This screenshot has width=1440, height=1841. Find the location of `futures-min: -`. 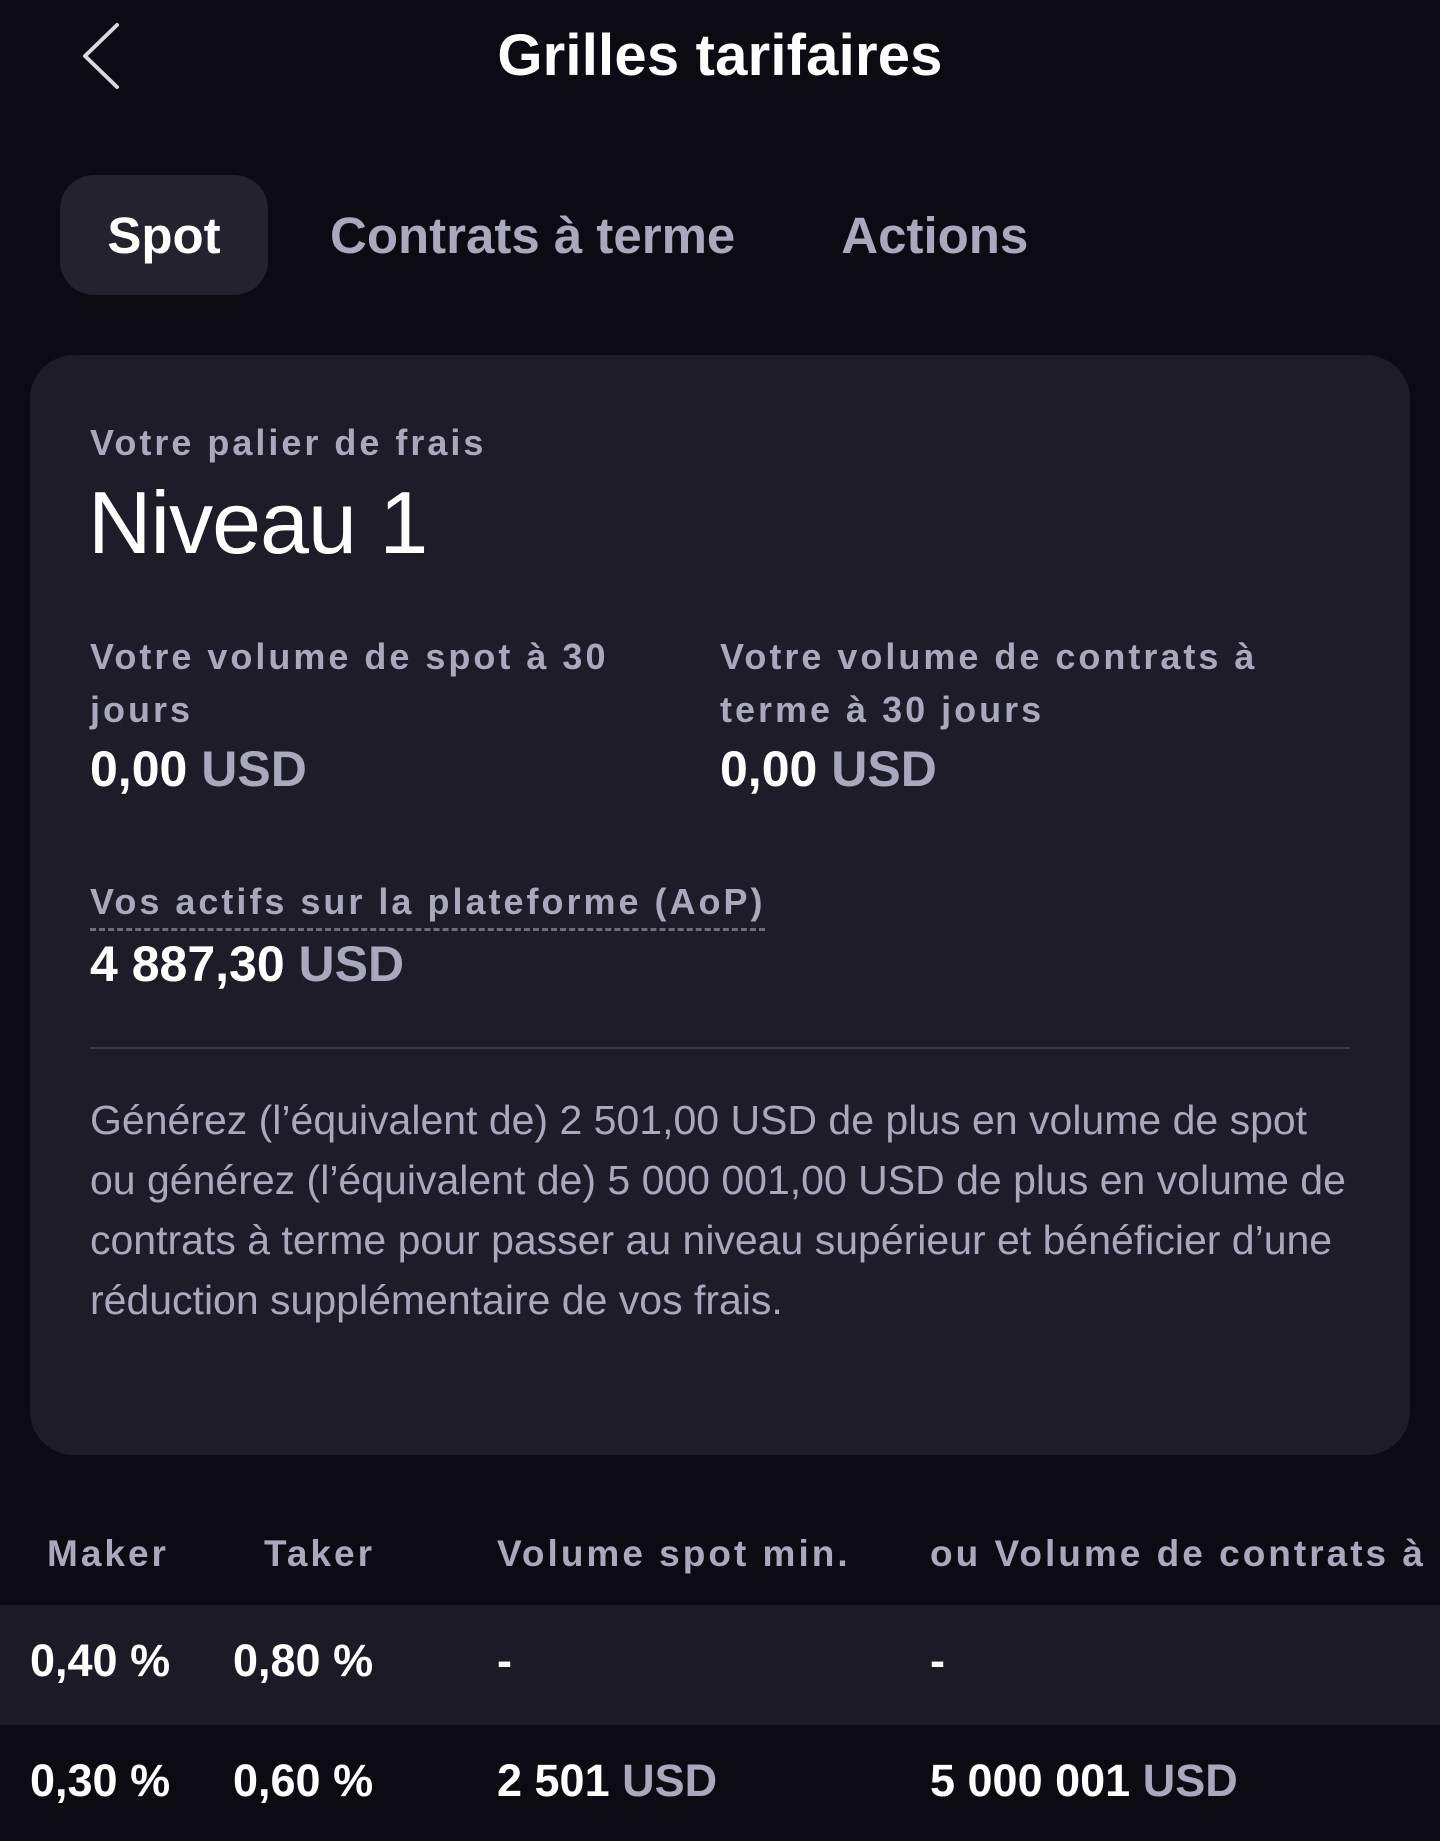

futures-min: - is located at coordinates (937, 1661).